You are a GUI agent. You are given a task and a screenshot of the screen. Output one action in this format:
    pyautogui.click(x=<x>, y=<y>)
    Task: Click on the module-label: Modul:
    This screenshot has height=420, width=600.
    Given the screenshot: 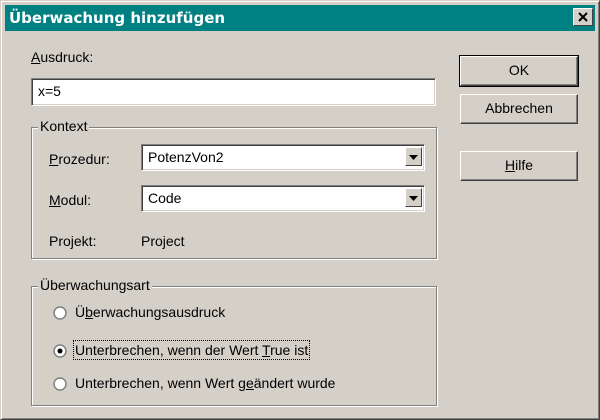 What is the action you would take?
    pyautogui.click(x=70, y=200)
    